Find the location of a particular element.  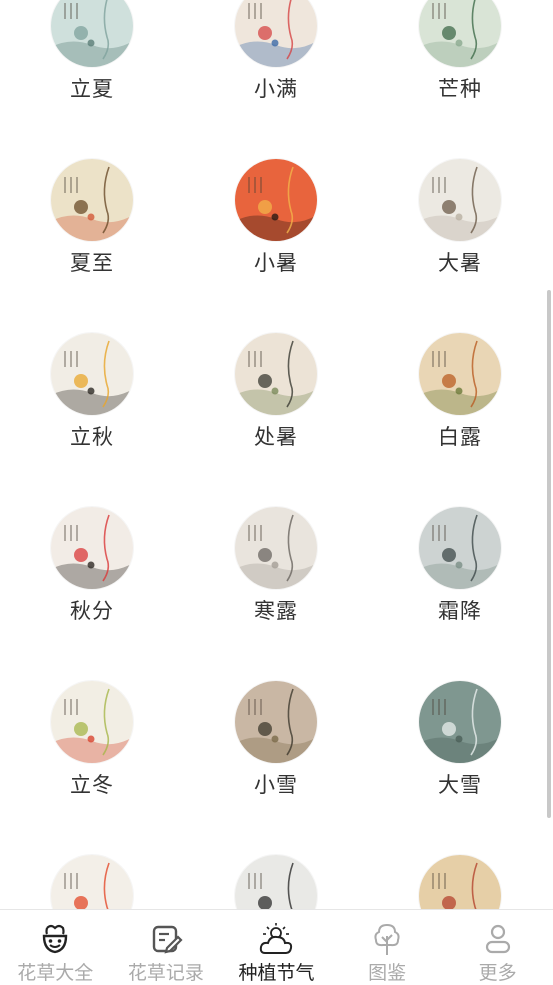

solar-term-card: 白露 is located at coordinates (460, 420).